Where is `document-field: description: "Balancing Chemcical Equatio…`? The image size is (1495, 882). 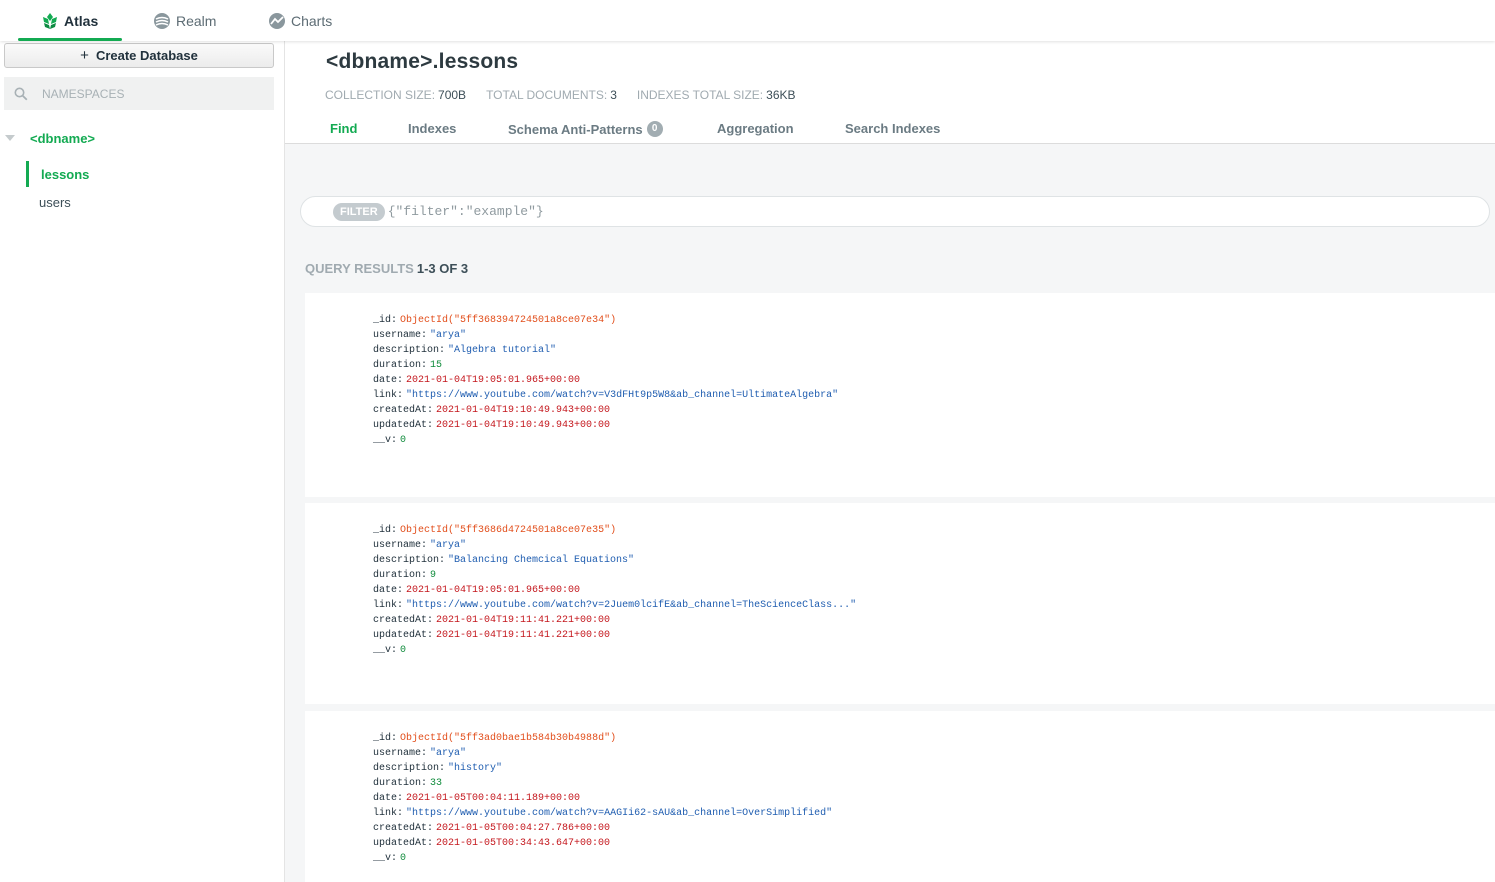 document-field: description: "Balancing Chemcical Equatio… is located at coordinates (614, 560).